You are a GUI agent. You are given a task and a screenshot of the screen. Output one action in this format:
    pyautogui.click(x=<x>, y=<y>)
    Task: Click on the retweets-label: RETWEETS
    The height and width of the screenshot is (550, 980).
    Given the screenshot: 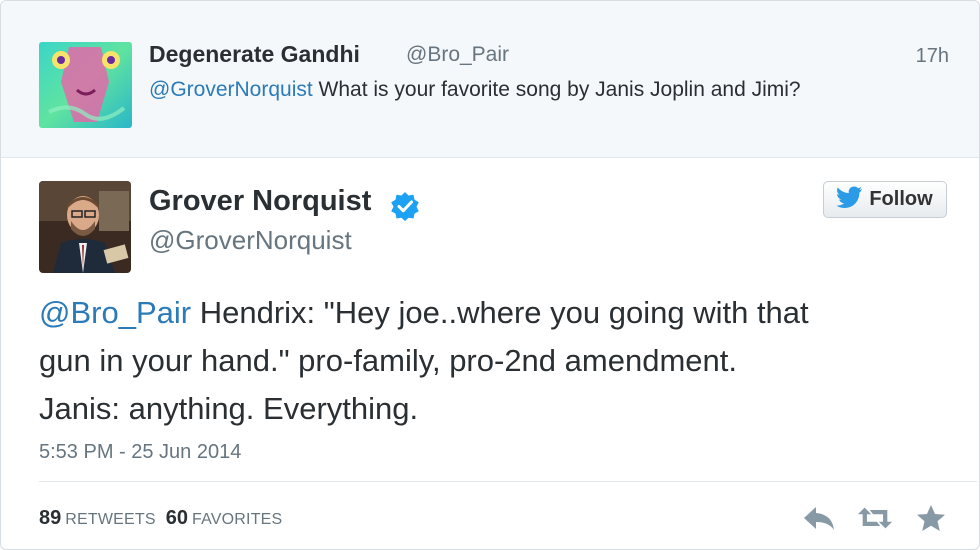 What is the action you would take?
    pyautogui.click(x=110, y=519)
    